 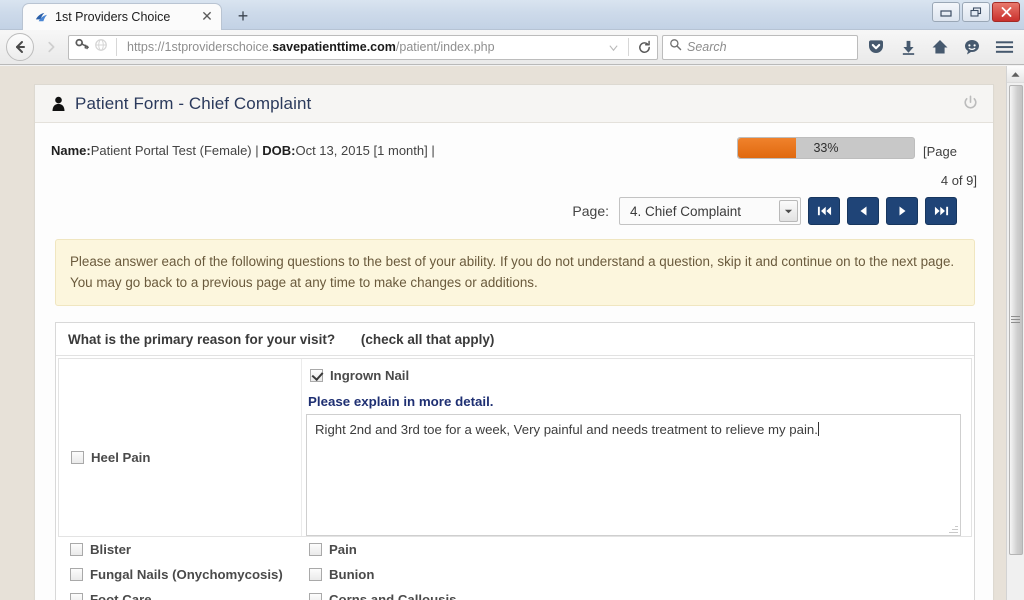 I want to click on scrollbar-grip-icon, so click(x=1015, y=318).